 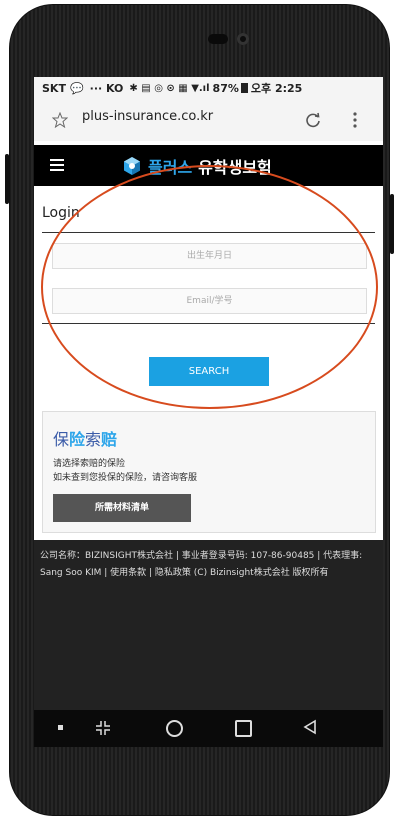 I want to click on status-bar: SKT 💬 ··· KO ✱ ▤ ◎ ⊙ ▦ ▼.ıl 87% 오후 2:25, so click(x=208, y=88).